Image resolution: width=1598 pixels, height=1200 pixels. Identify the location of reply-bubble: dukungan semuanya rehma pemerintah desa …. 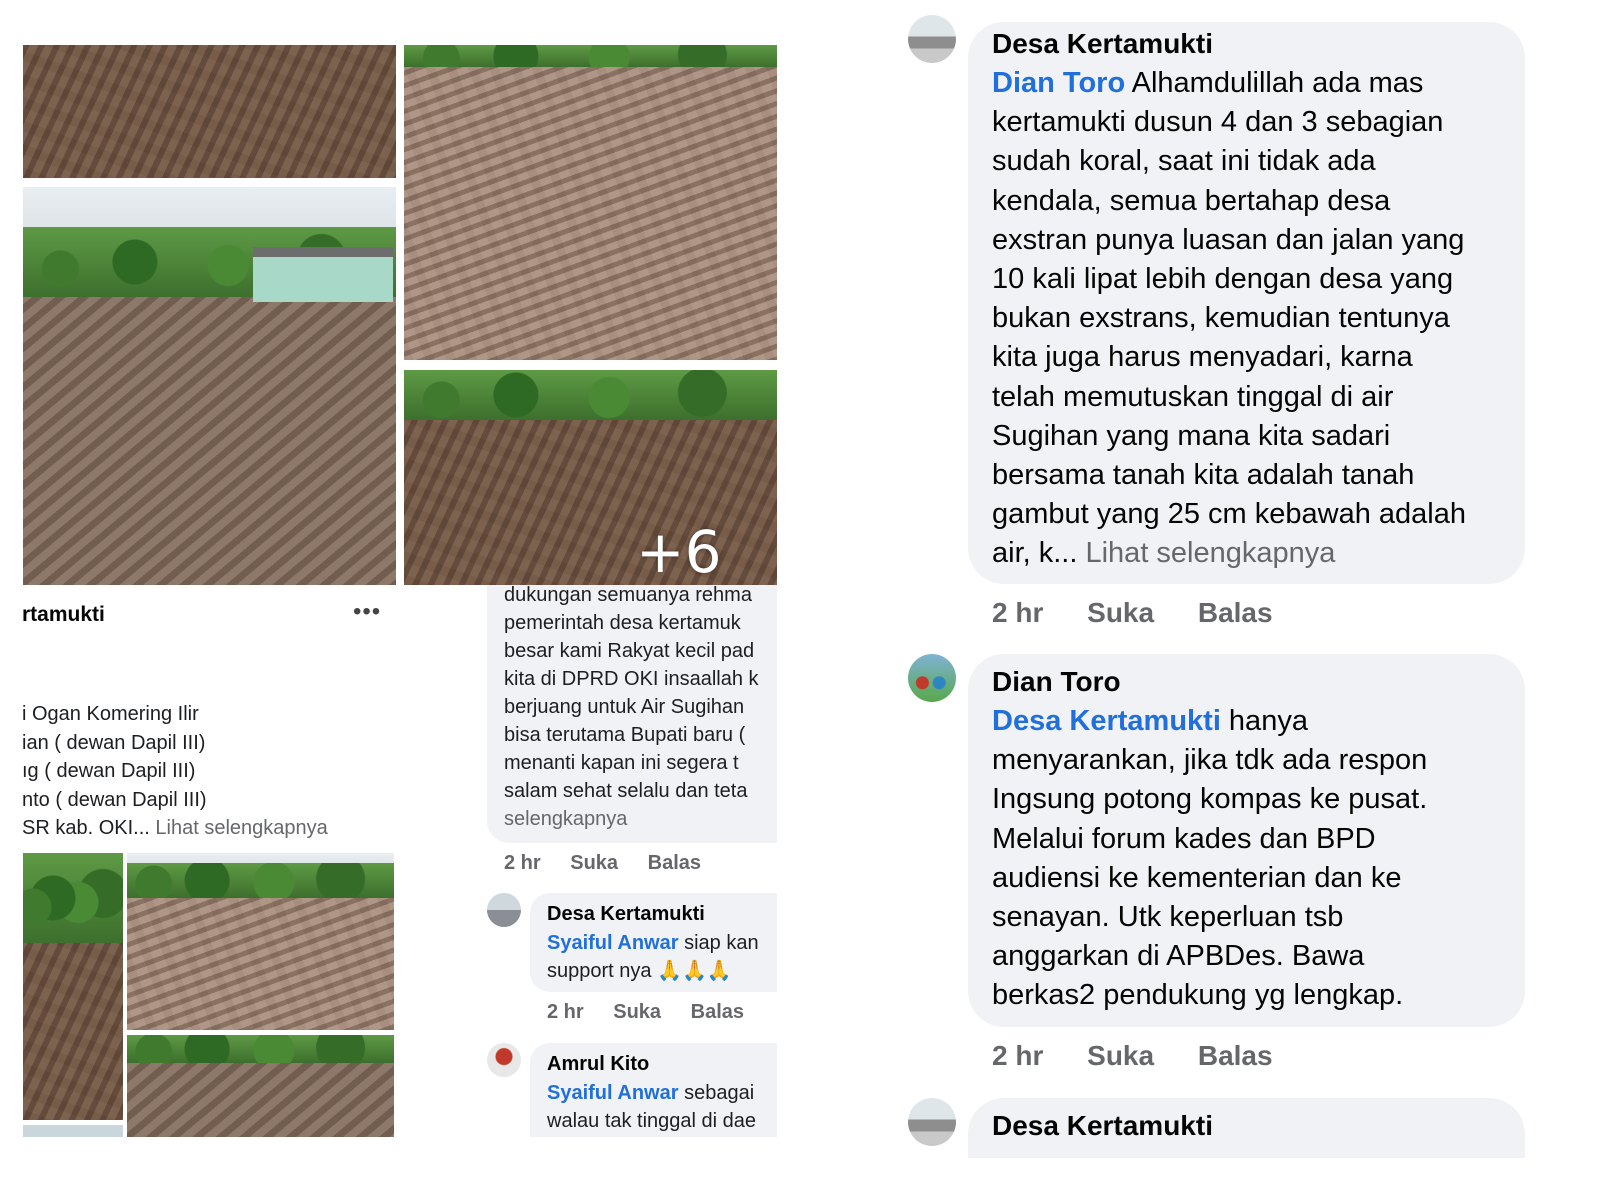
(632, 714).